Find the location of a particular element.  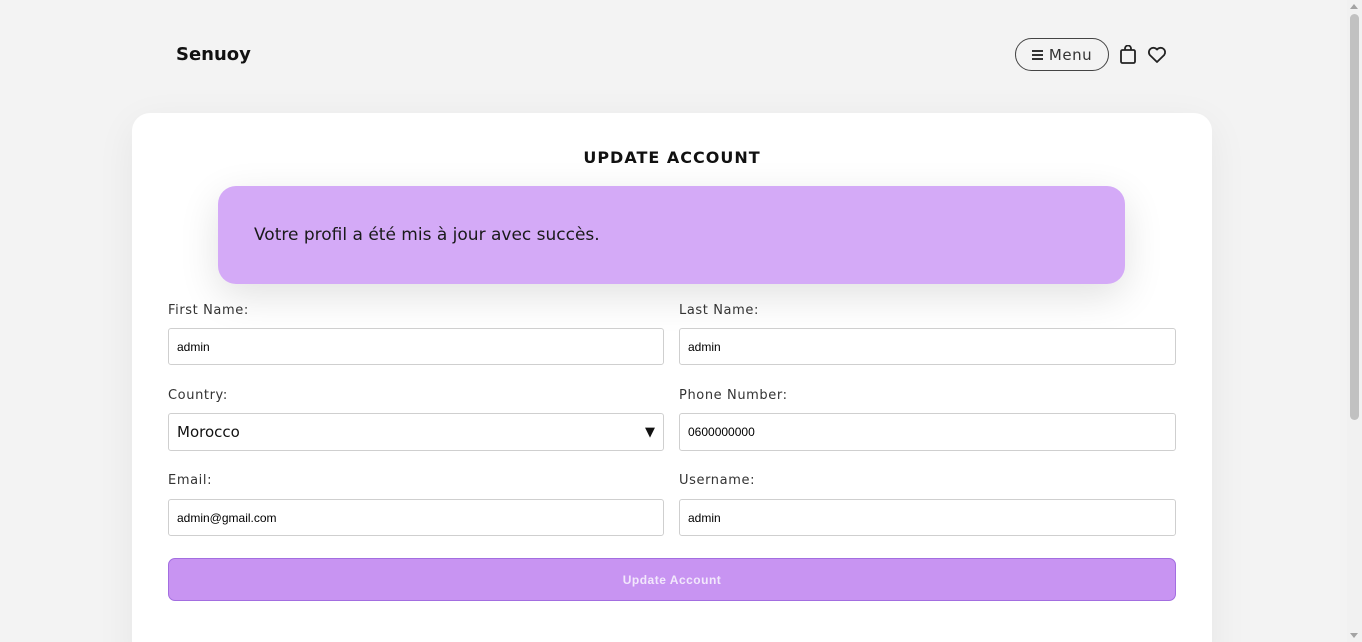

menu-button: Menu is located at coordinates (1062, 54).